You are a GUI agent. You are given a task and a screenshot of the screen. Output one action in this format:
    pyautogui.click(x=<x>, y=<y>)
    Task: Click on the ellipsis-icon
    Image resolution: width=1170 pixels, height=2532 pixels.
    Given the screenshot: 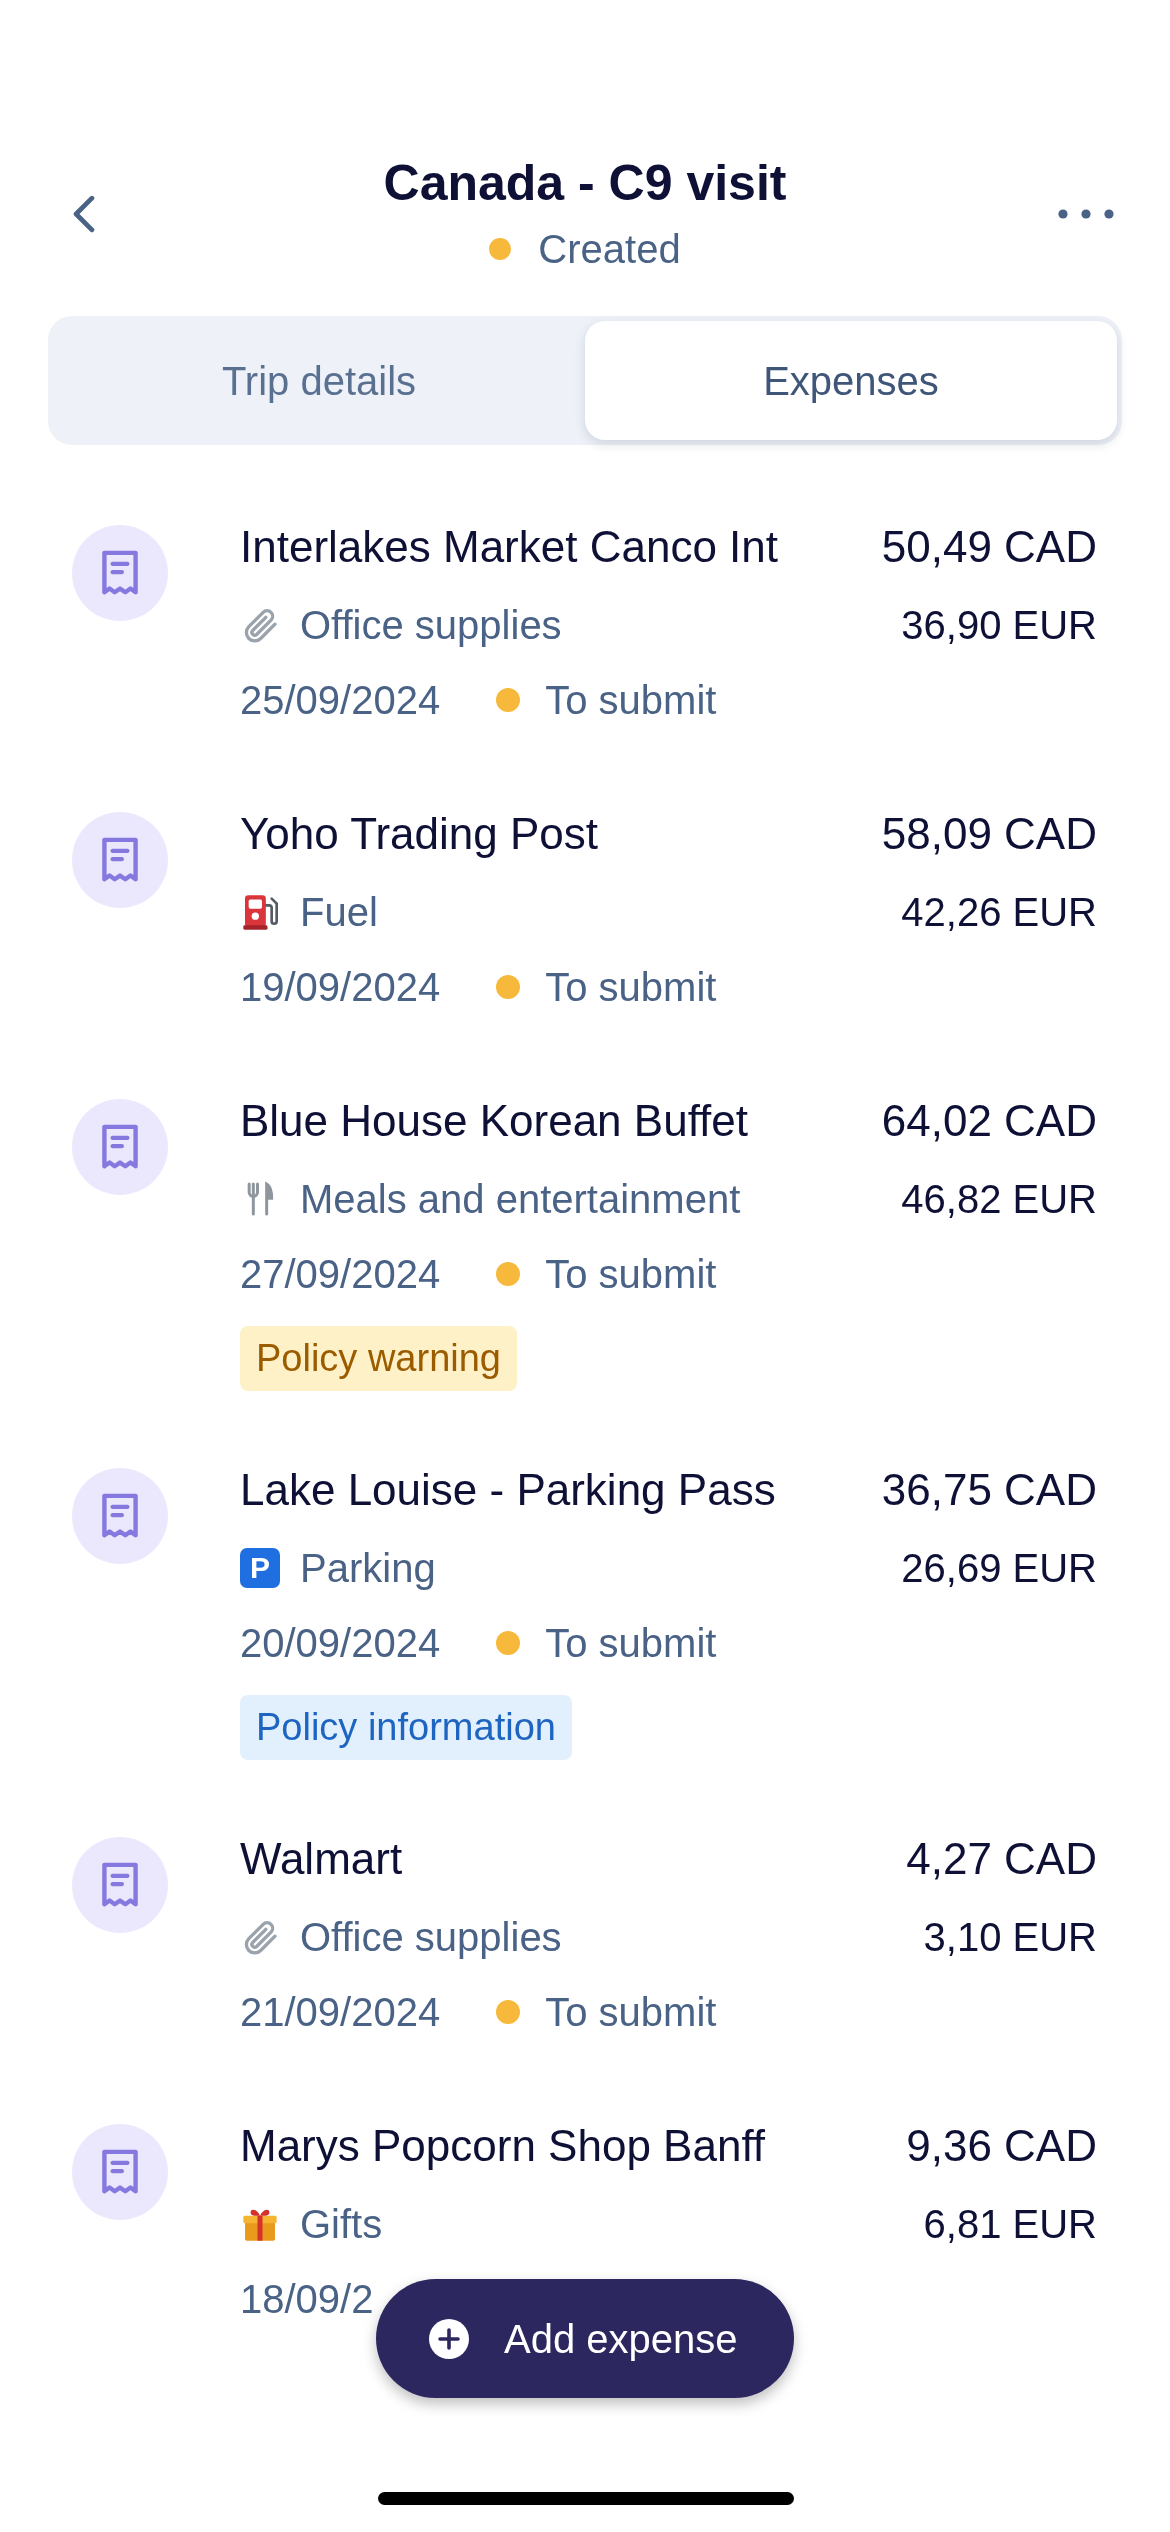 What is the action you would take?
    pyautogui.click(x=1086, y=214)
    